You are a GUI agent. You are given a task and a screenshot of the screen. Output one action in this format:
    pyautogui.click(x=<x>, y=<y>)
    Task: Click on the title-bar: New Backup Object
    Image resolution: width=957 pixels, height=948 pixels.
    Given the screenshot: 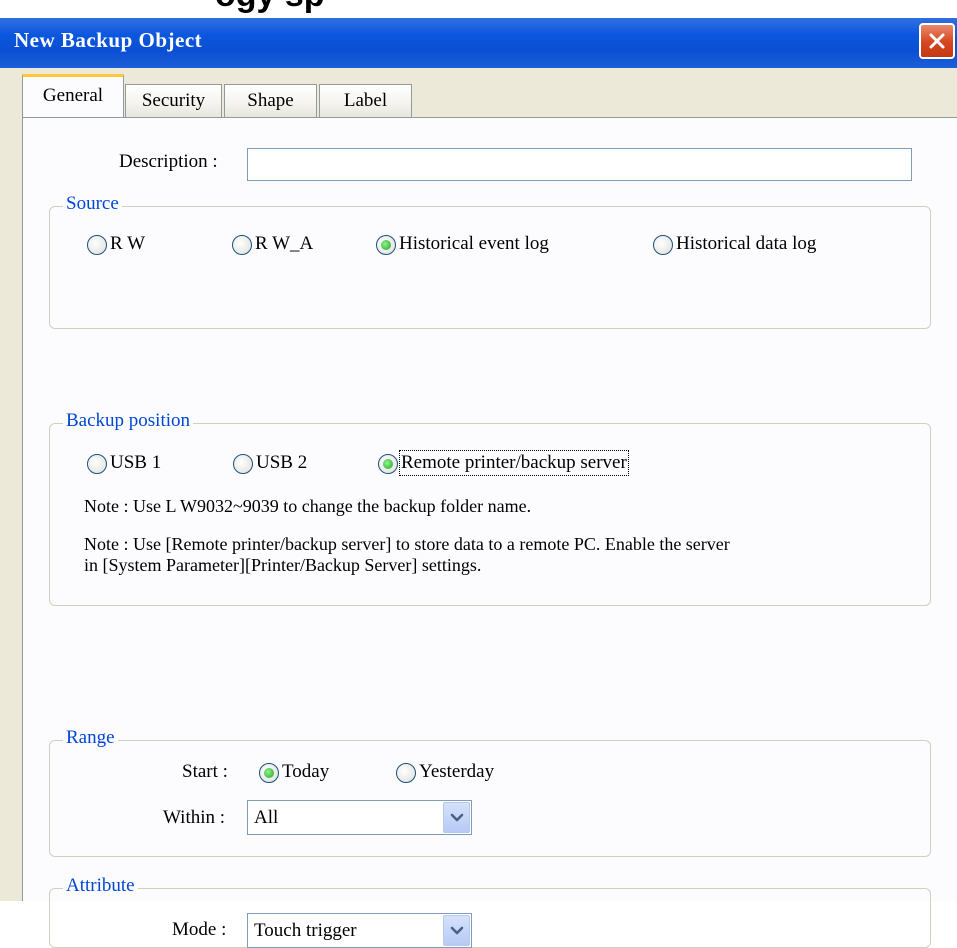 What is the action you would take?
    pyautogui.click(x=478, y=43)
    